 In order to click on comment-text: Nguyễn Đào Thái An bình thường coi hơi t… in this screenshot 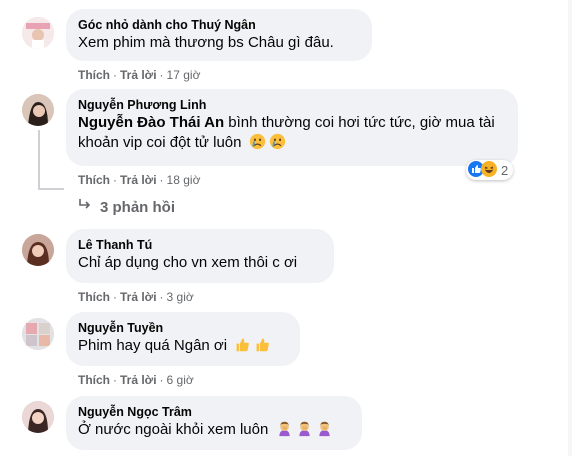, I will do `click(292, 134)`.